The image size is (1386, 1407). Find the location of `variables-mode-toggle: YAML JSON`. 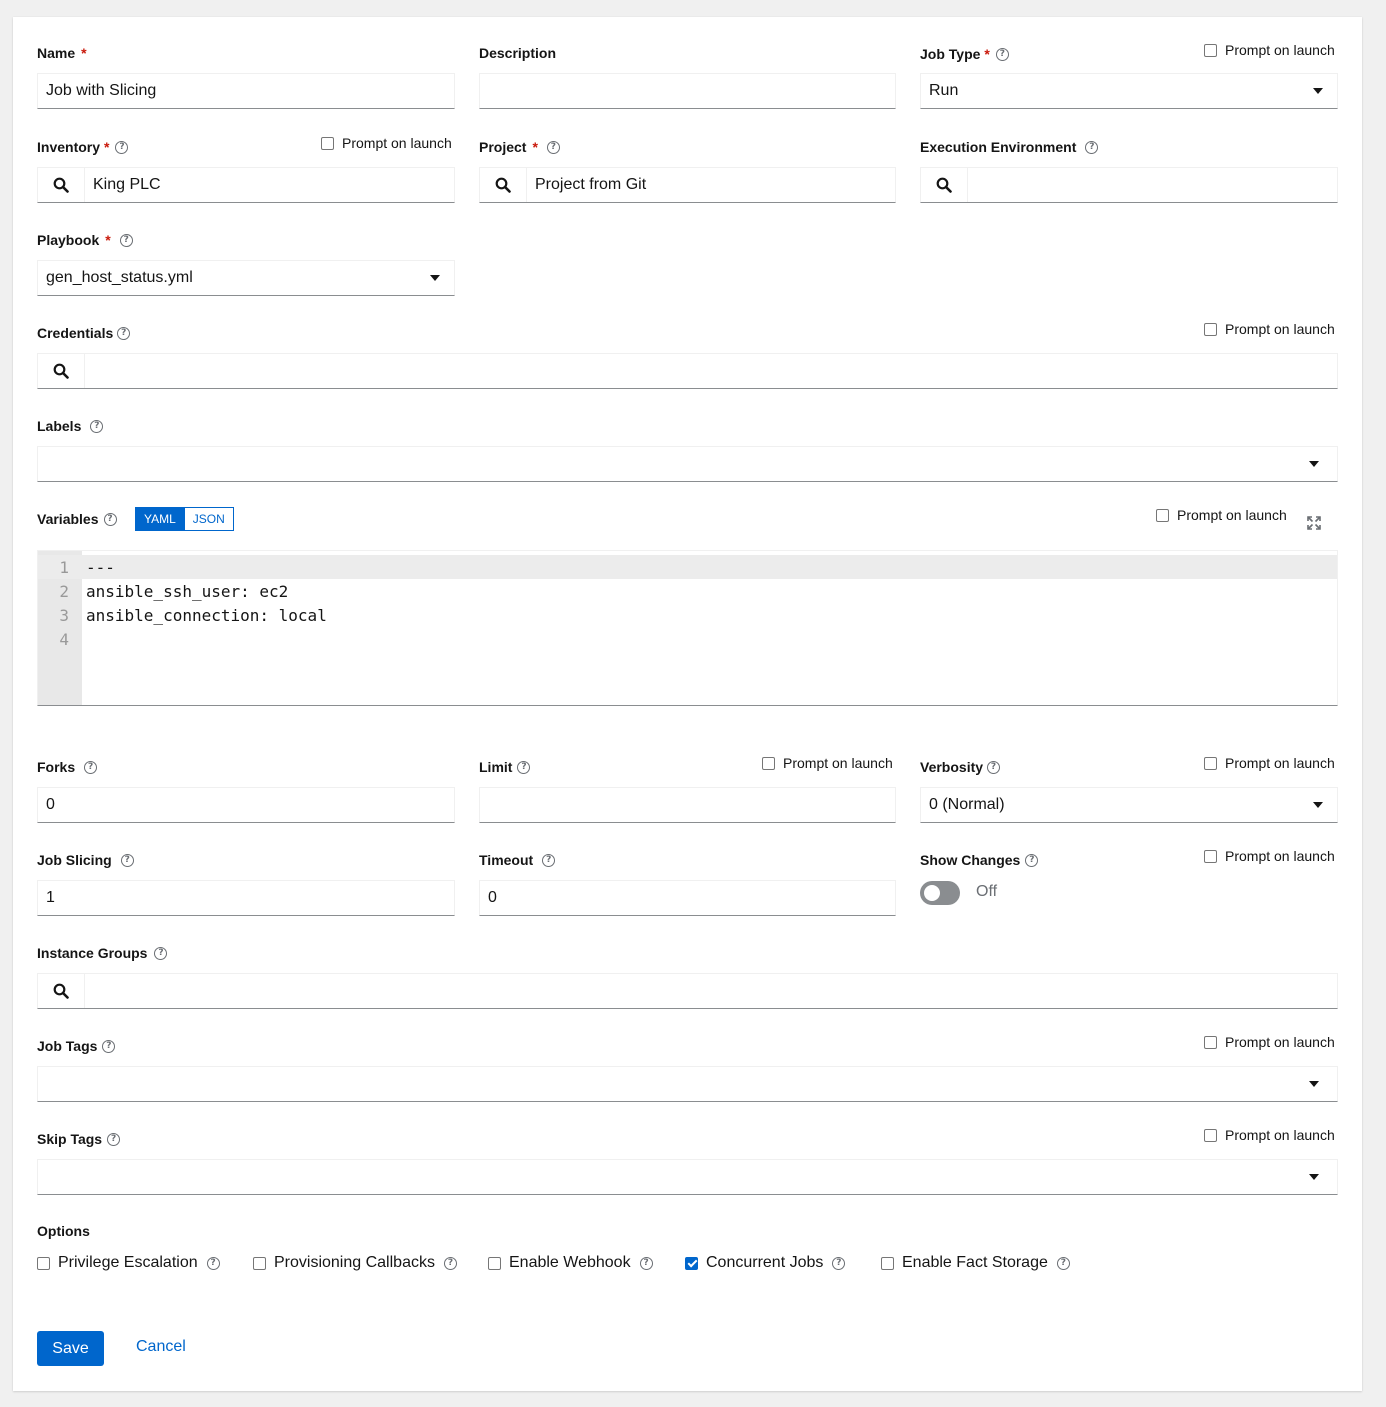

variables-mode-toggle: YAML JSON is located at coordinates (184, 519).